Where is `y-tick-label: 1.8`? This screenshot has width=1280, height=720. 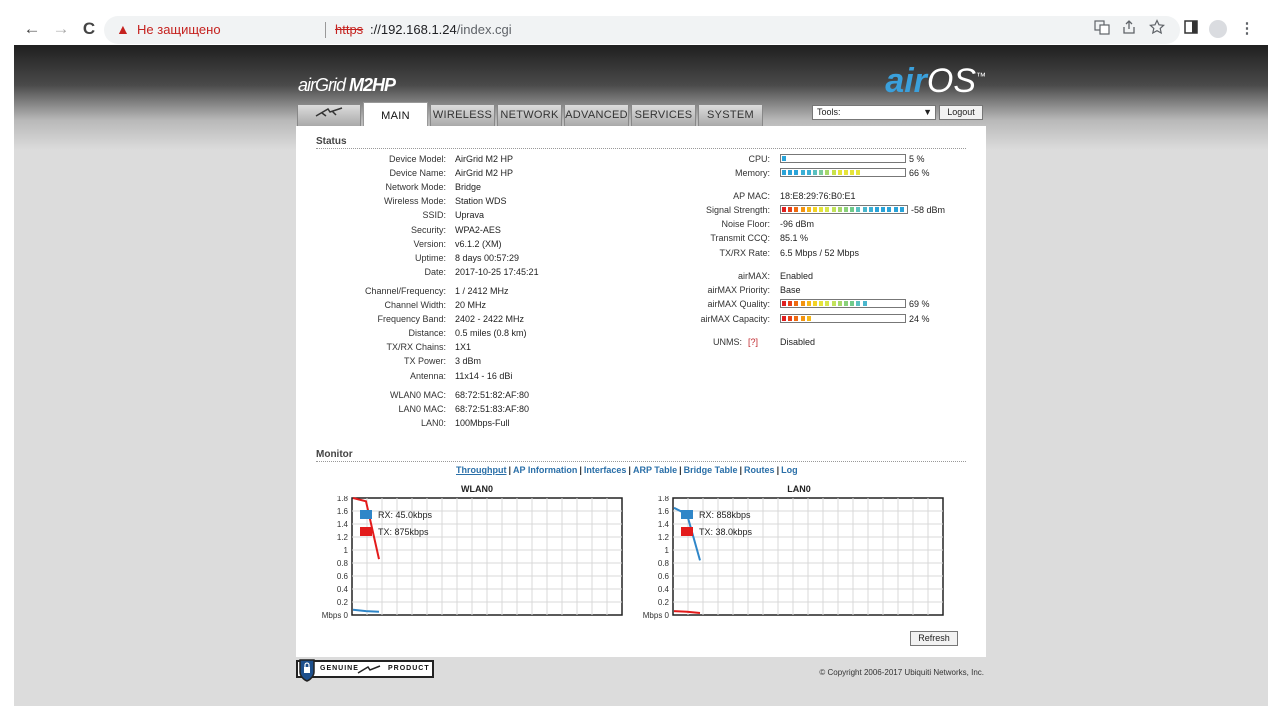 y-tick-label: 1.8 is located at coordinates (343, 499).